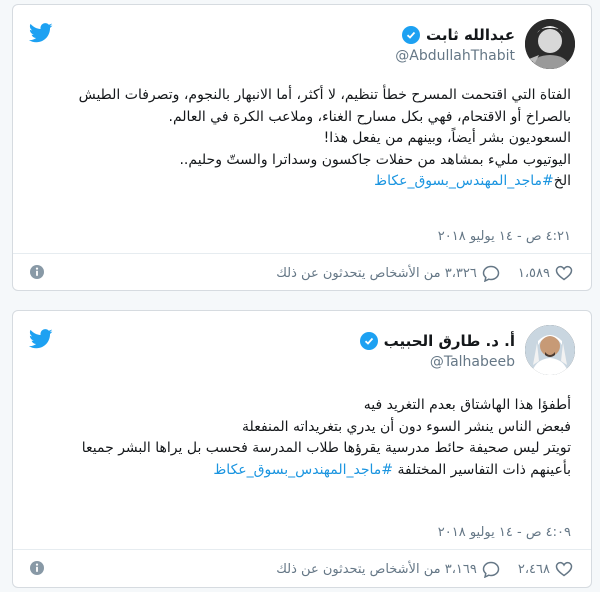 This screenshot has width=600, height=592. I want to click on timestamp: ٤:٢١ ص - ١٤ يوليو ٢٠١٨, so click(504, 236).